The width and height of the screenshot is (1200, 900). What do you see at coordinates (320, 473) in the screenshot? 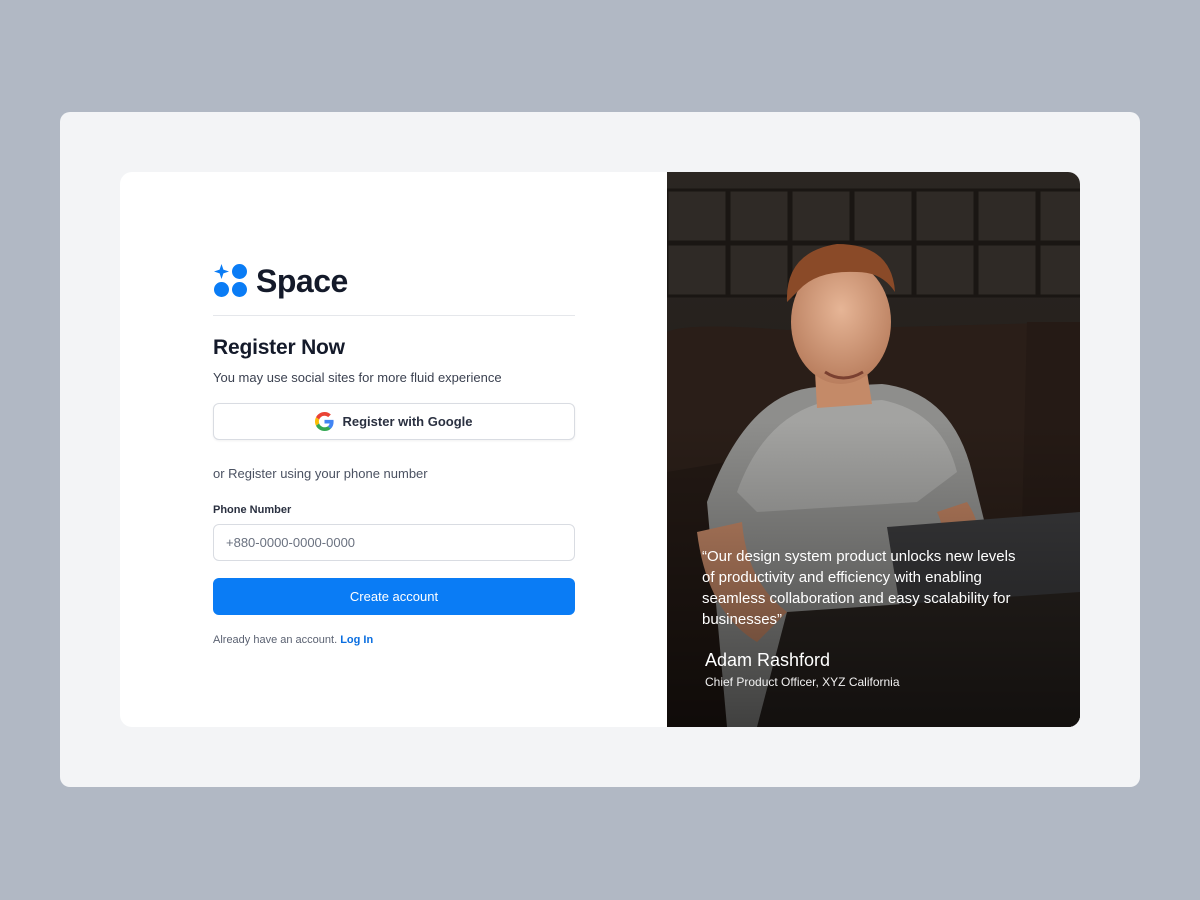
I see `phone-register-hint: or Register using your phone number` at bounding box center [320, 473].